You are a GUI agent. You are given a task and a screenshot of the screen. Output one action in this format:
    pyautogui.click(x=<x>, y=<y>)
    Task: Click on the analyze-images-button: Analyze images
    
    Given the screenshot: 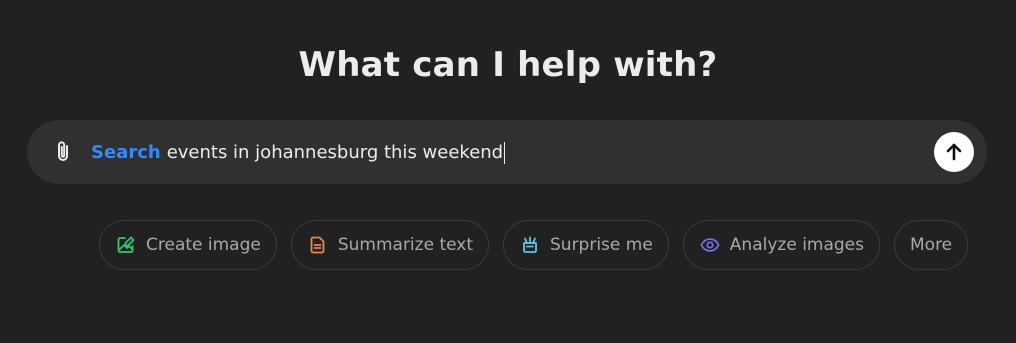 What is the action you would take?
    pyautogui.click(x=781, y=245)
    